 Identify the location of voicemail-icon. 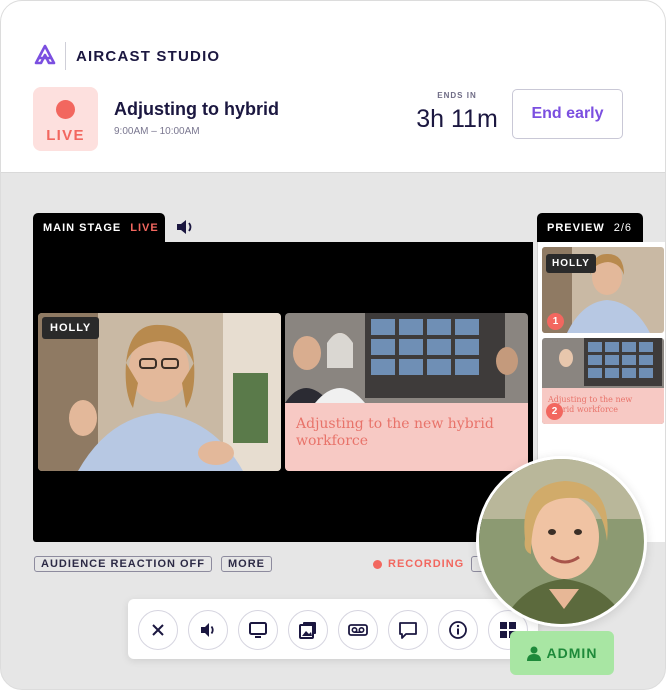
(358, 630).